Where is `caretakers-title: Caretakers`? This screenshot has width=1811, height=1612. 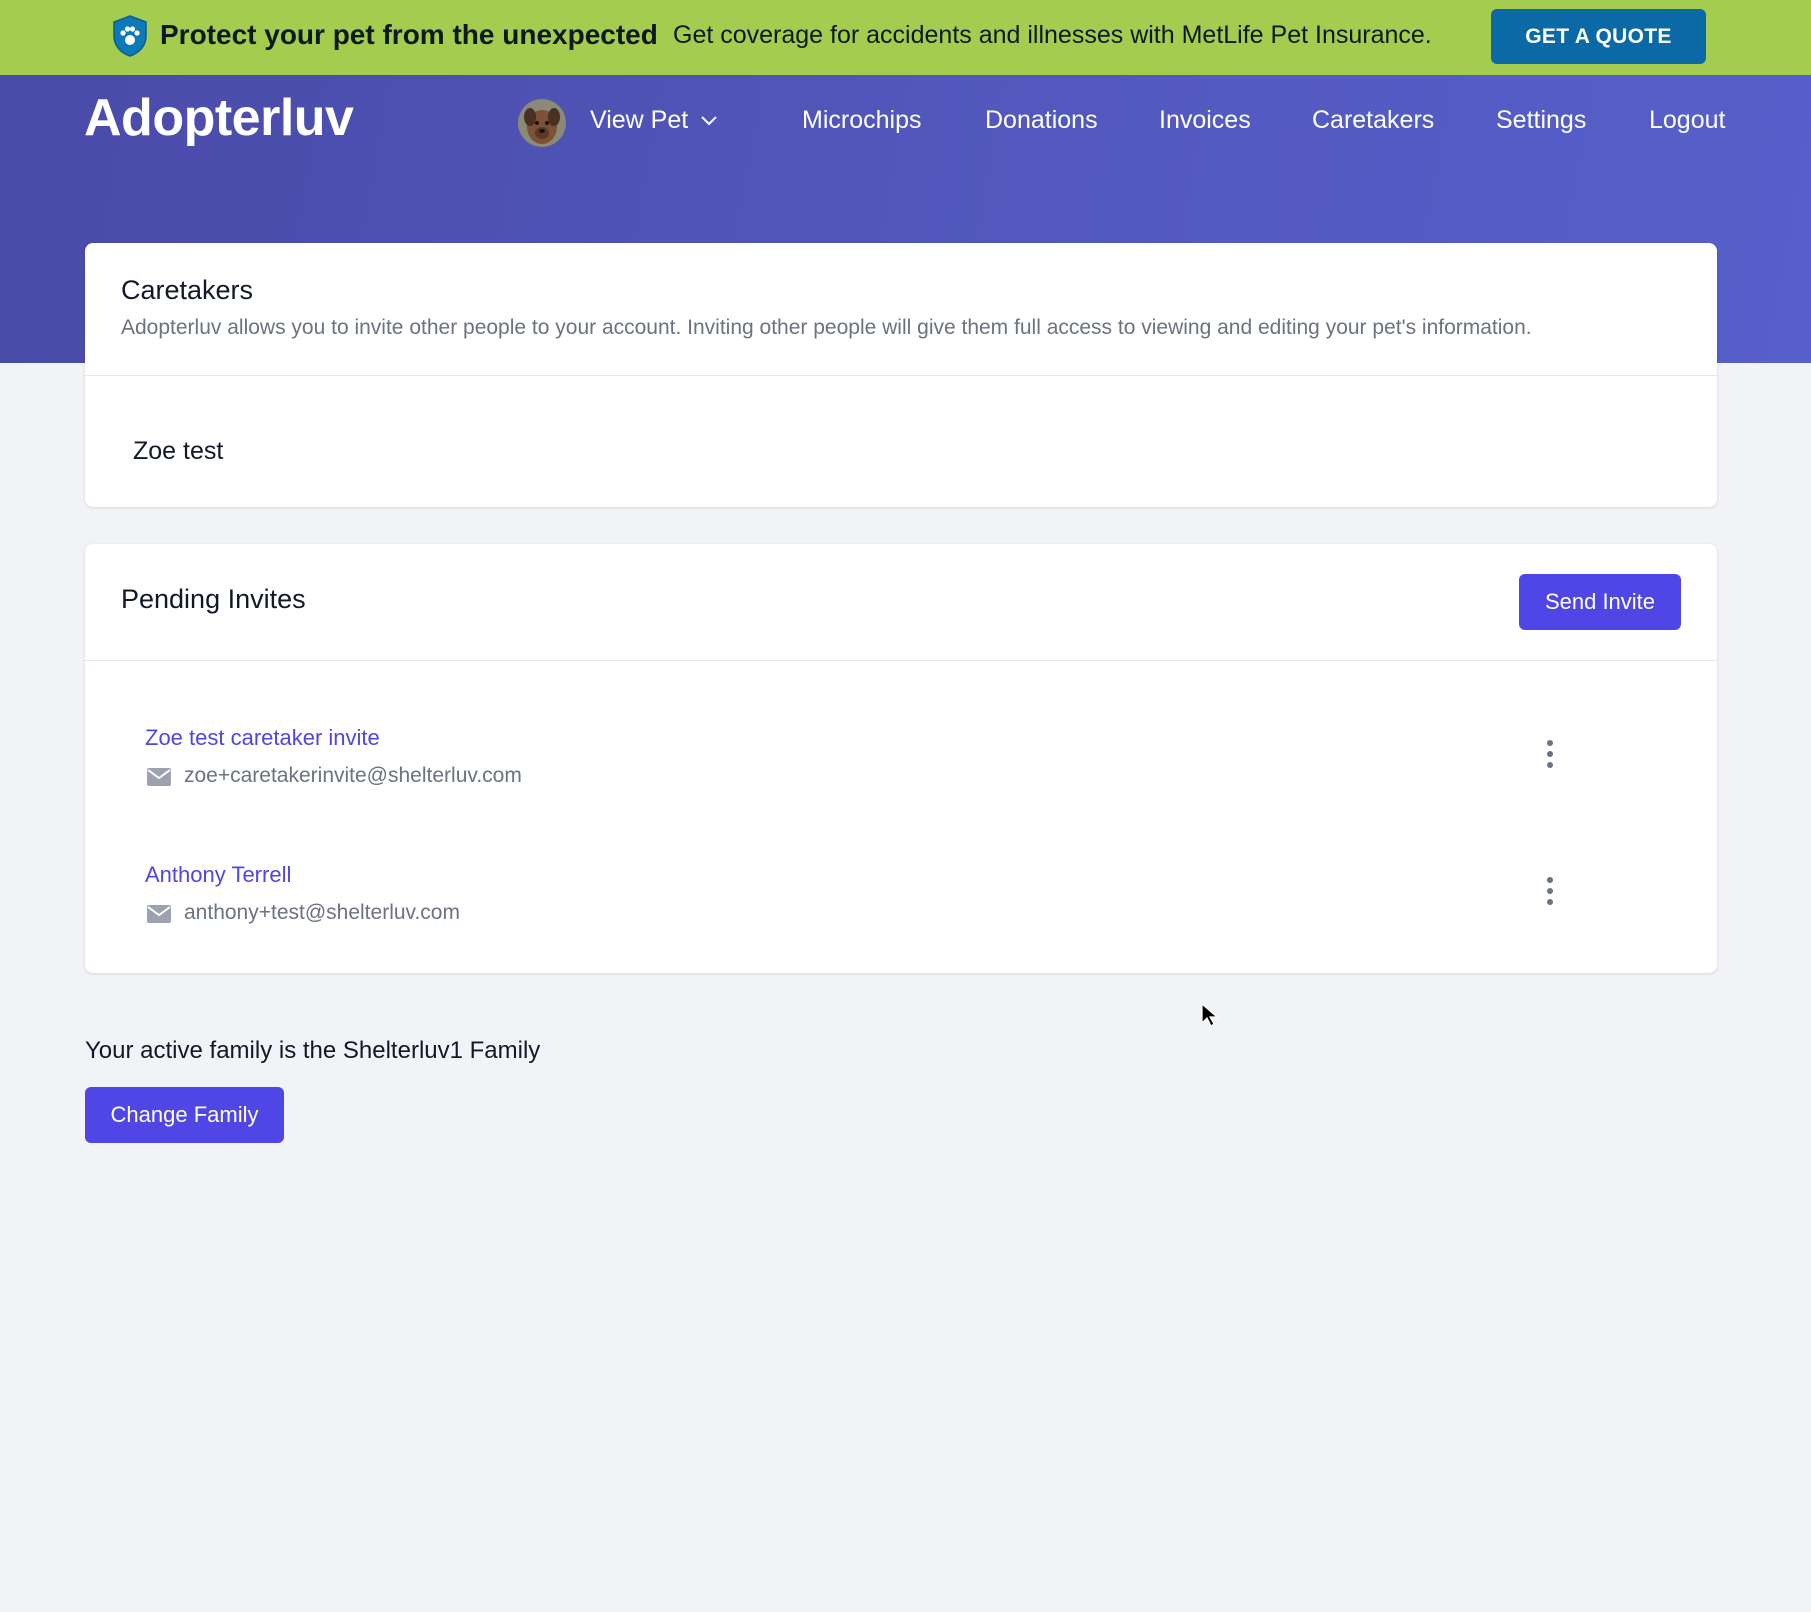
caretakers-title: Caretakers is located at coordinates (187, 290).